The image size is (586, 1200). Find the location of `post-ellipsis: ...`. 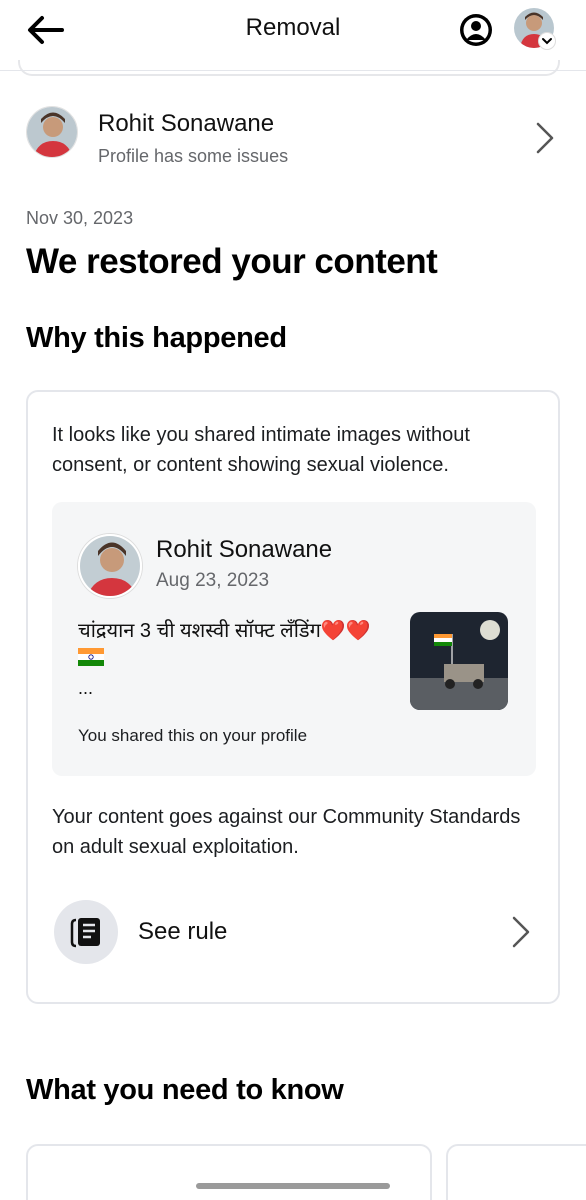

post-ellipsis: ... is located at coordinates (86, 688).